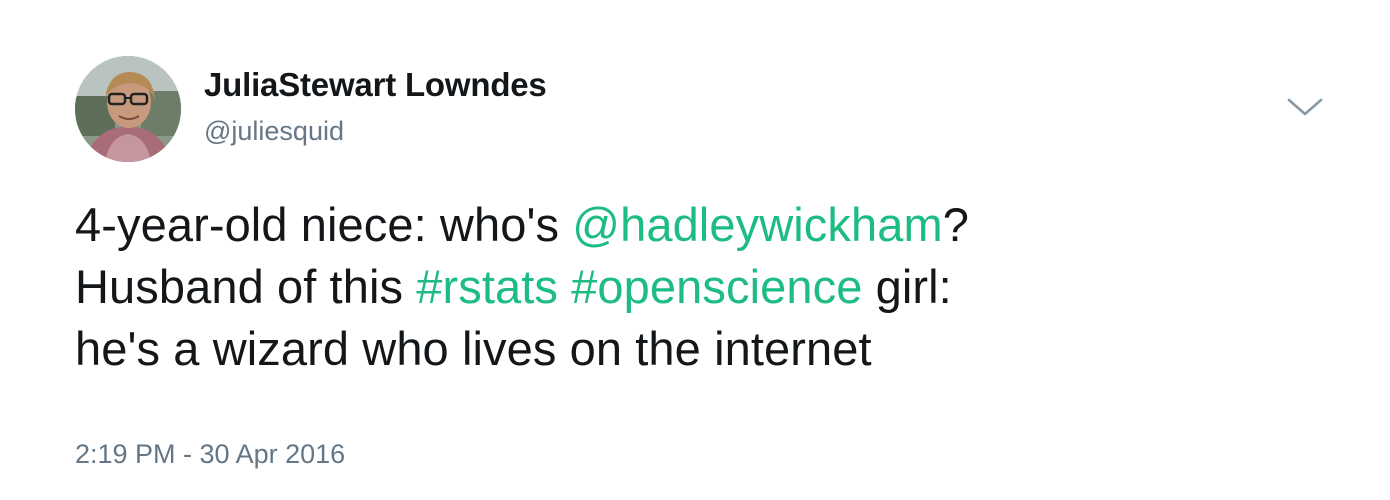 The image size is (1390, 500). I want to click on tweet-text-segment: he's a wizard who lives on the internet, so click(473, 348).